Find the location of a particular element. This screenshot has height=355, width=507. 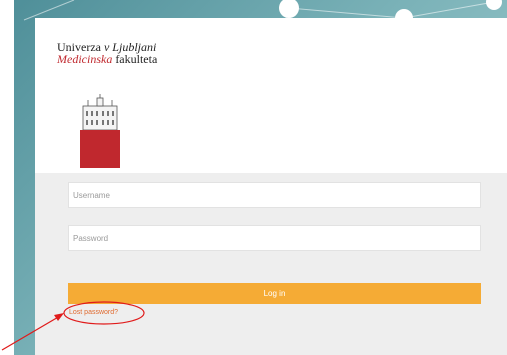

login-button: Log in is located at coordinates (274, 293).